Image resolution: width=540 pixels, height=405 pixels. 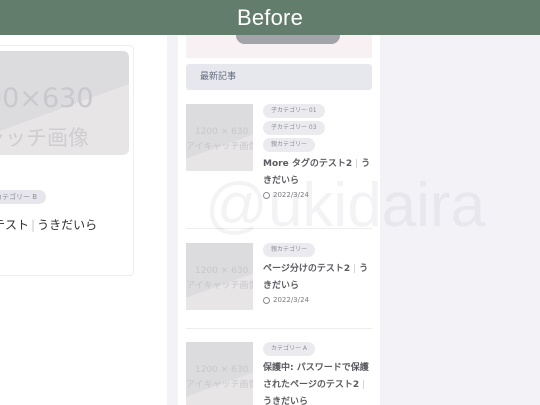 What do you see at coordinates (288, 39) in the screenshot?
I see `sidebar-top-button` at bounding box center [288, 39].